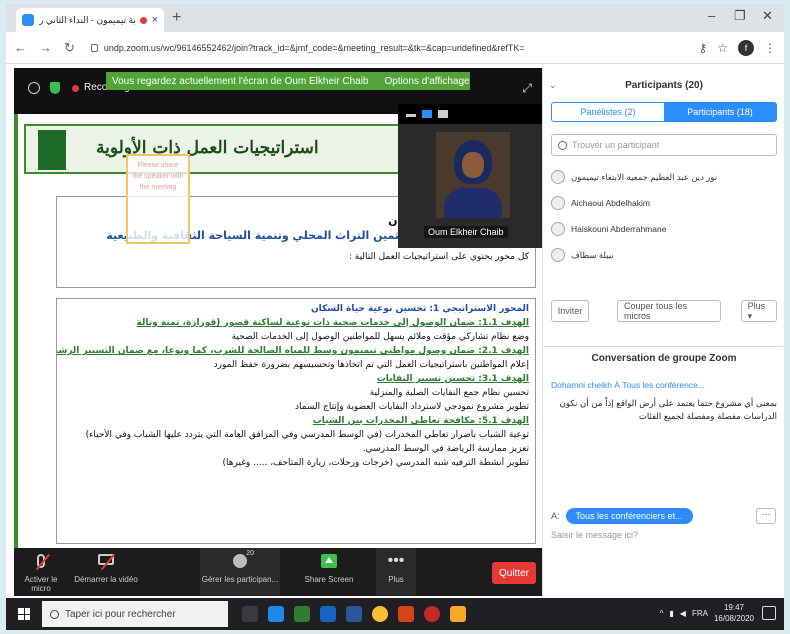 The height and width of the screenshot is (634, 790). Describe the element at coordinates (396, 560) in the screenshot. I see `more-dots-icon: •••` at that location.